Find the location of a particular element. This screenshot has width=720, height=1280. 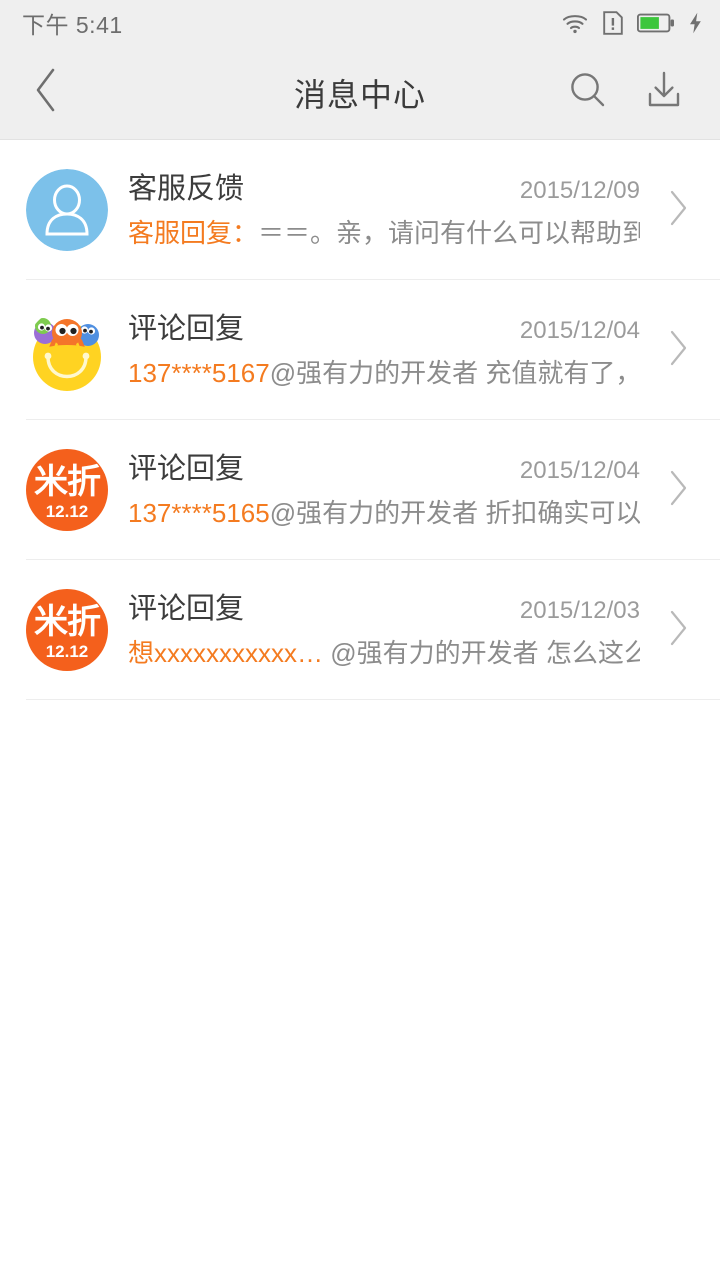

sim-alert-icon is located at coordinates (613, 23).